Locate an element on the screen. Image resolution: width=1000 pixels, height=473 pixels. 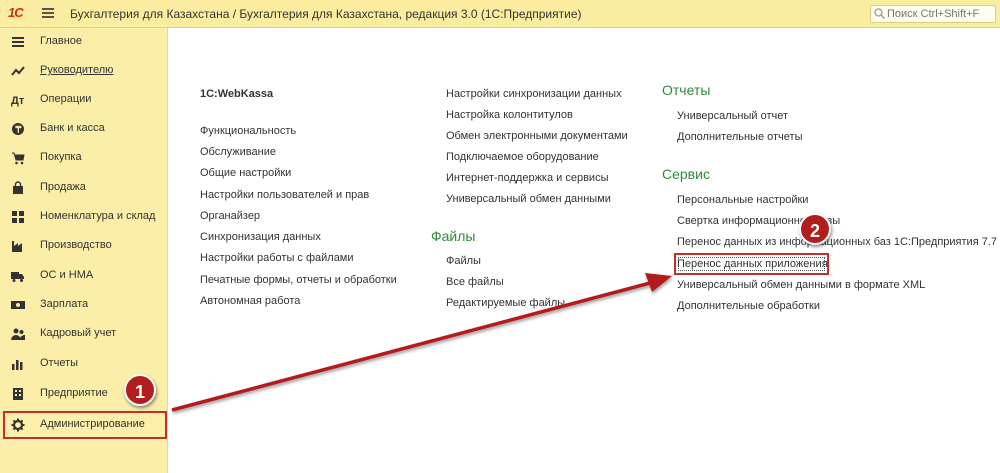
sidebar-item-label: Номенклатура и склад is located at coordinates (98, 216).